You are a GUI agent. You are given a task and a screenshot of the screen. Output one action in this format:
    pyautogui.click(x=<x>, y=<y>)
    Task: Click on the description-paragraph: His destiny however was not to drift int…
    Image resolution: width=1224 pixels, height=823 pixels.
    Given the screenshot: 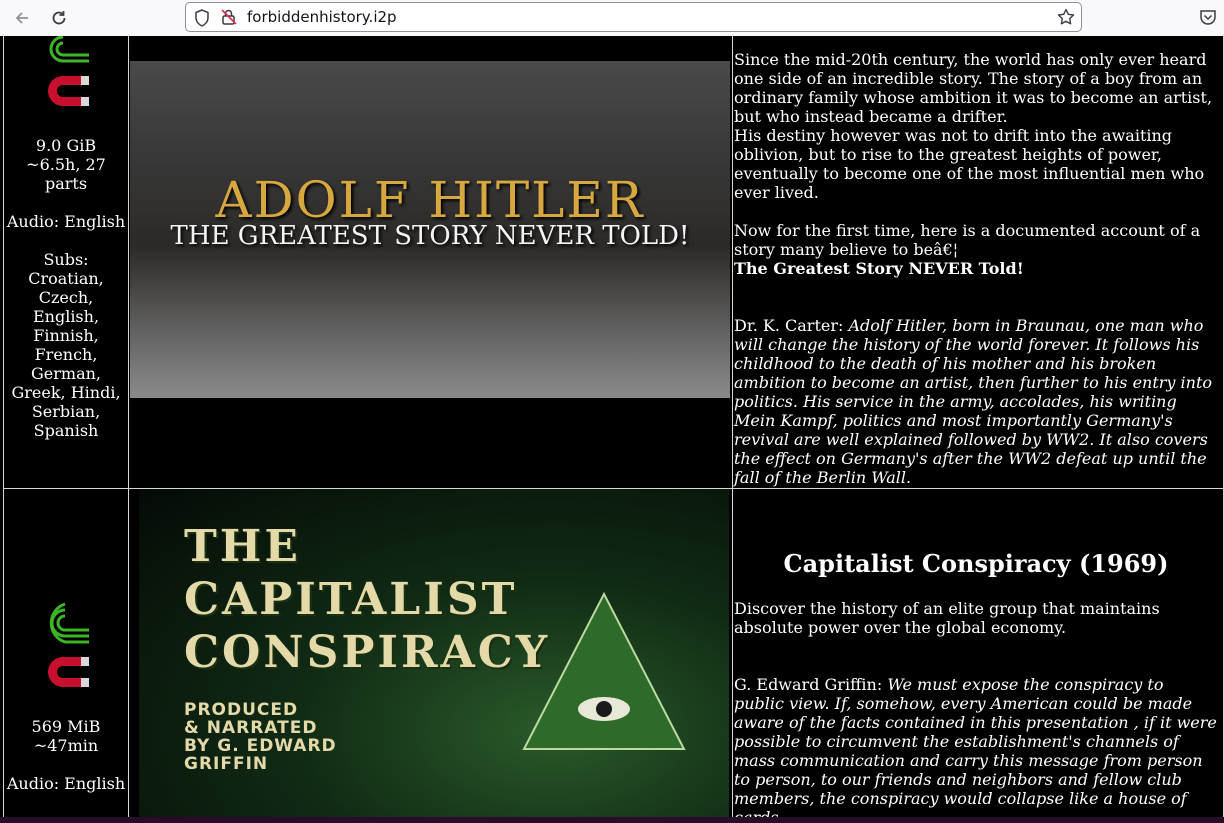 What is the action you would take?
    pyautogui.click(x=969, y=164)
    